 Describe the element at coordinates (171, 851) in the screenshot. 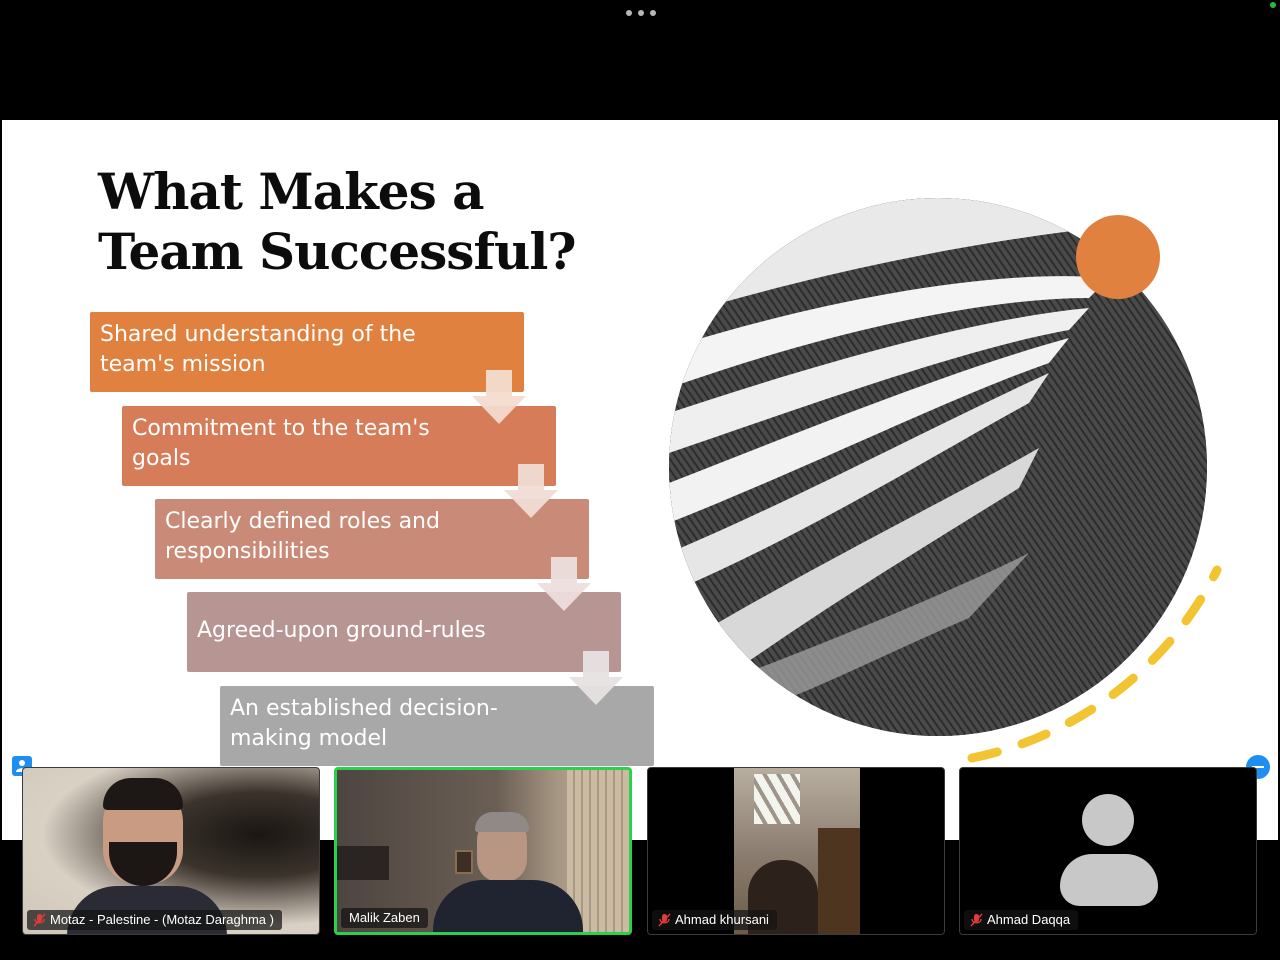

I see `participant-video-tile: Motaz - Palestine - (Motaz Daraghma )` at that location.